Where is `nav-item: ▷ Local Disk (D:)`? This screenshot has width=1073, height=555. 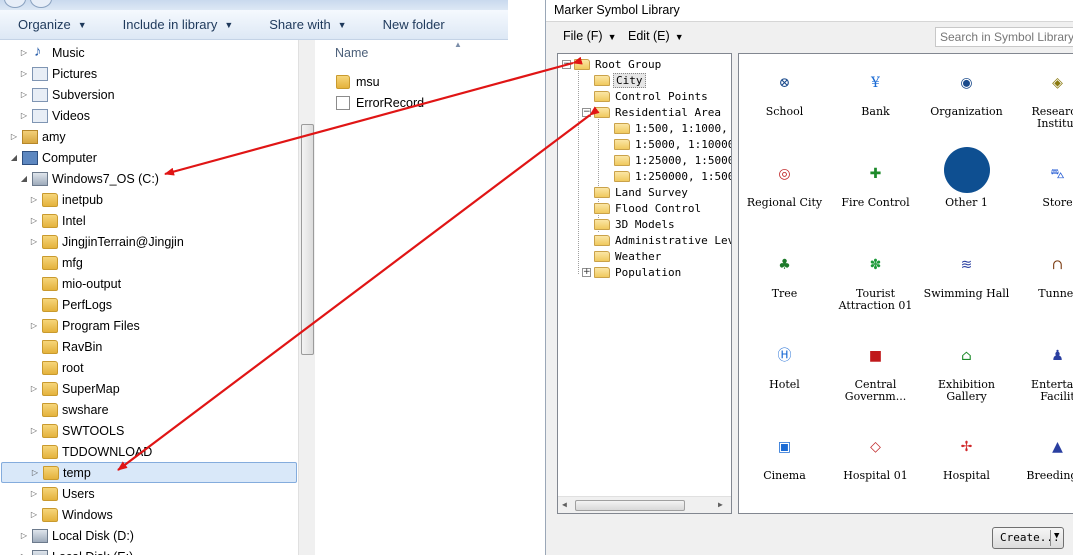
nav-item: ▷ Local Disk (D:) is located at coordinates (76, 535).